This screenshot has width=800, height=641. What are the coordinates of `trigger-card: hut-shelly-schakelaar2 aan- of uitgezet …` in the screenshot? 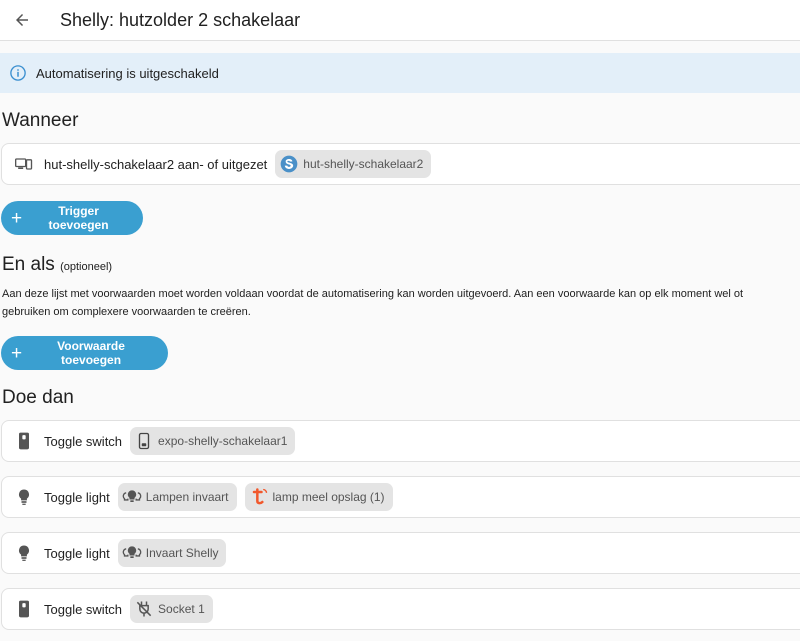 It's located at (400, 164).